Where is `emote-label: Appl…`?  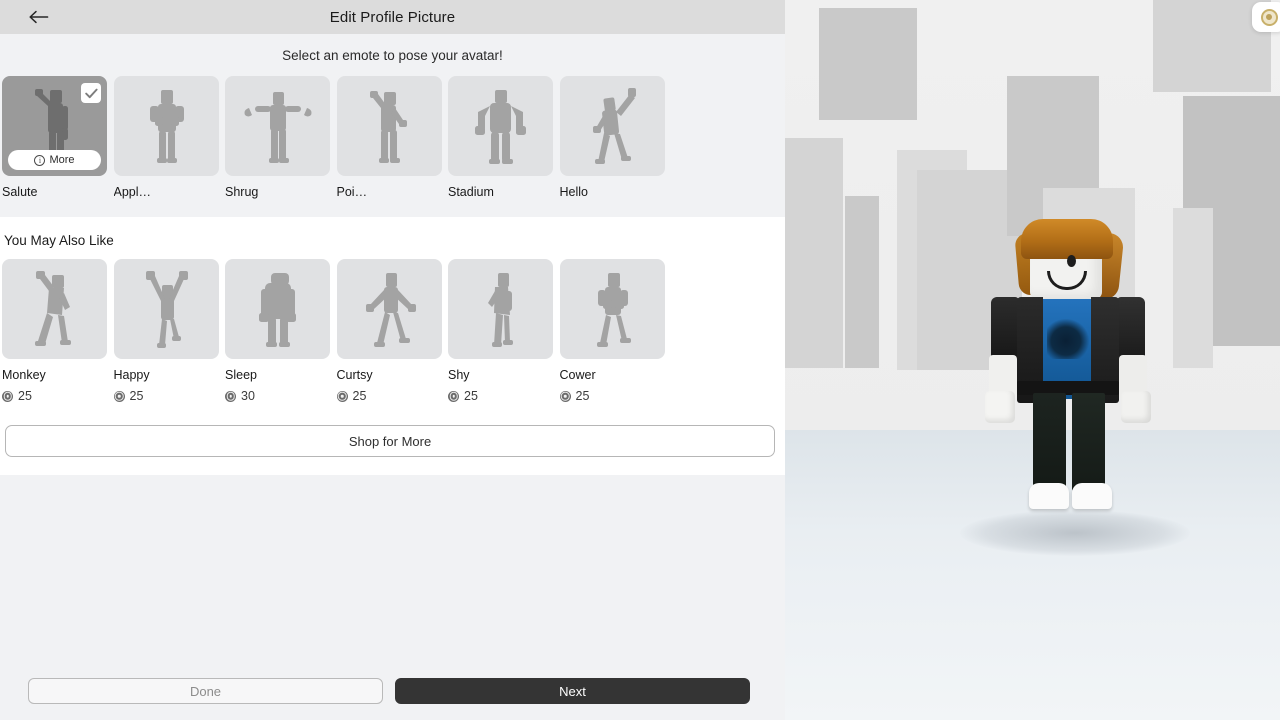
emote-label: Appl… is located at coordinates (132, 192).